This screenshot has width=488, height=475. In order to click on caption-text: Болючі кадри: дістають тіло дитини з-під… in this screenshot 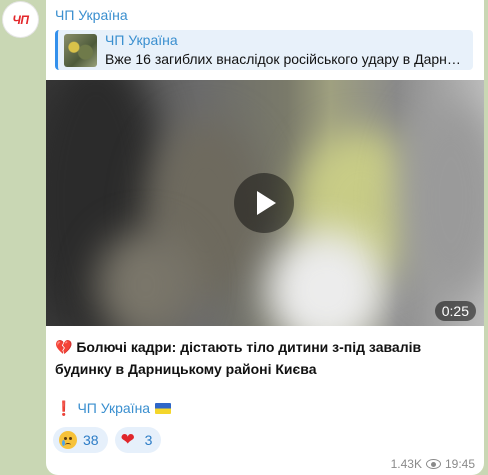, I will do `click(238, 358)`.